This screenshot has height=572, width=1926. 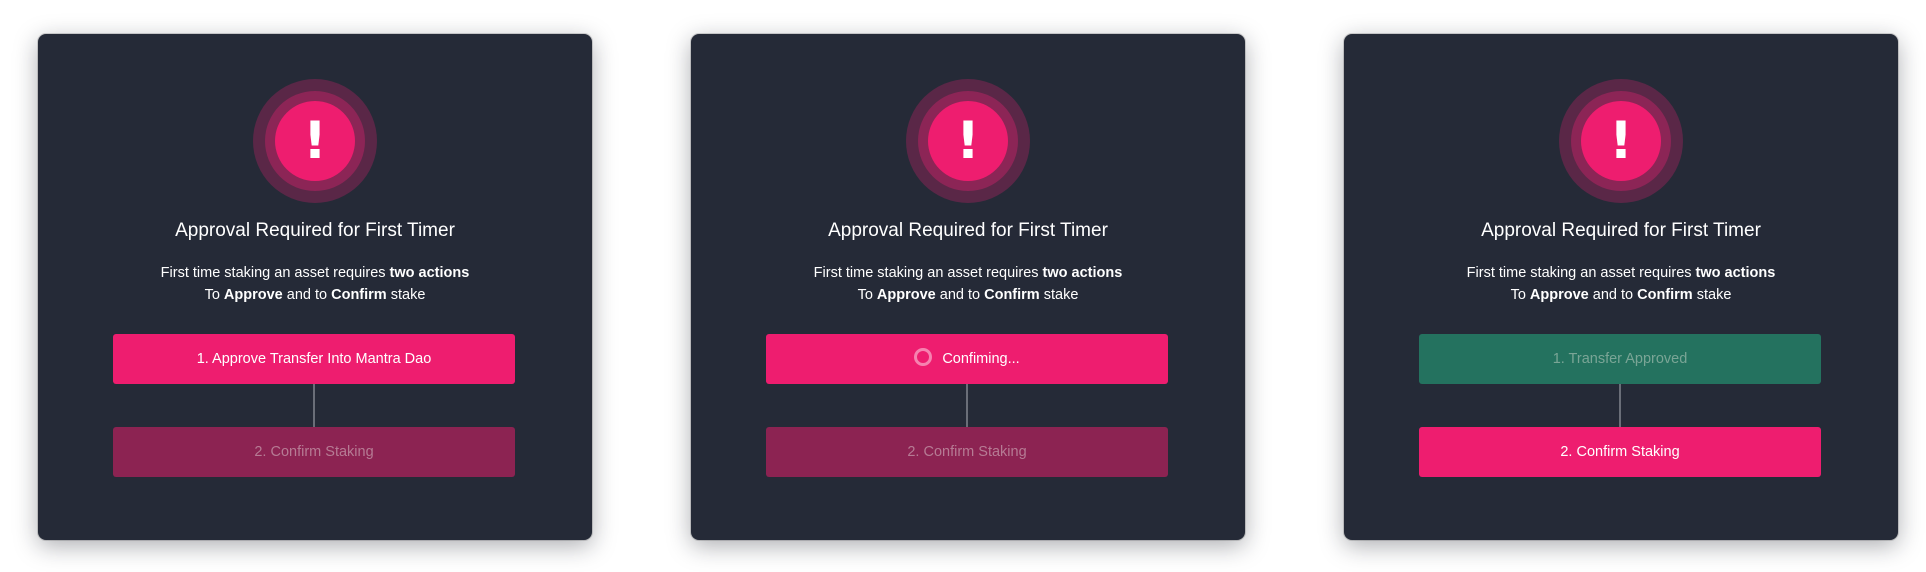 What do you see at coordinates (1620, 359) in the screenshot?
I see `transfer-approved-status: 1. Transfer Approved` at bounding box center [1620, 359].